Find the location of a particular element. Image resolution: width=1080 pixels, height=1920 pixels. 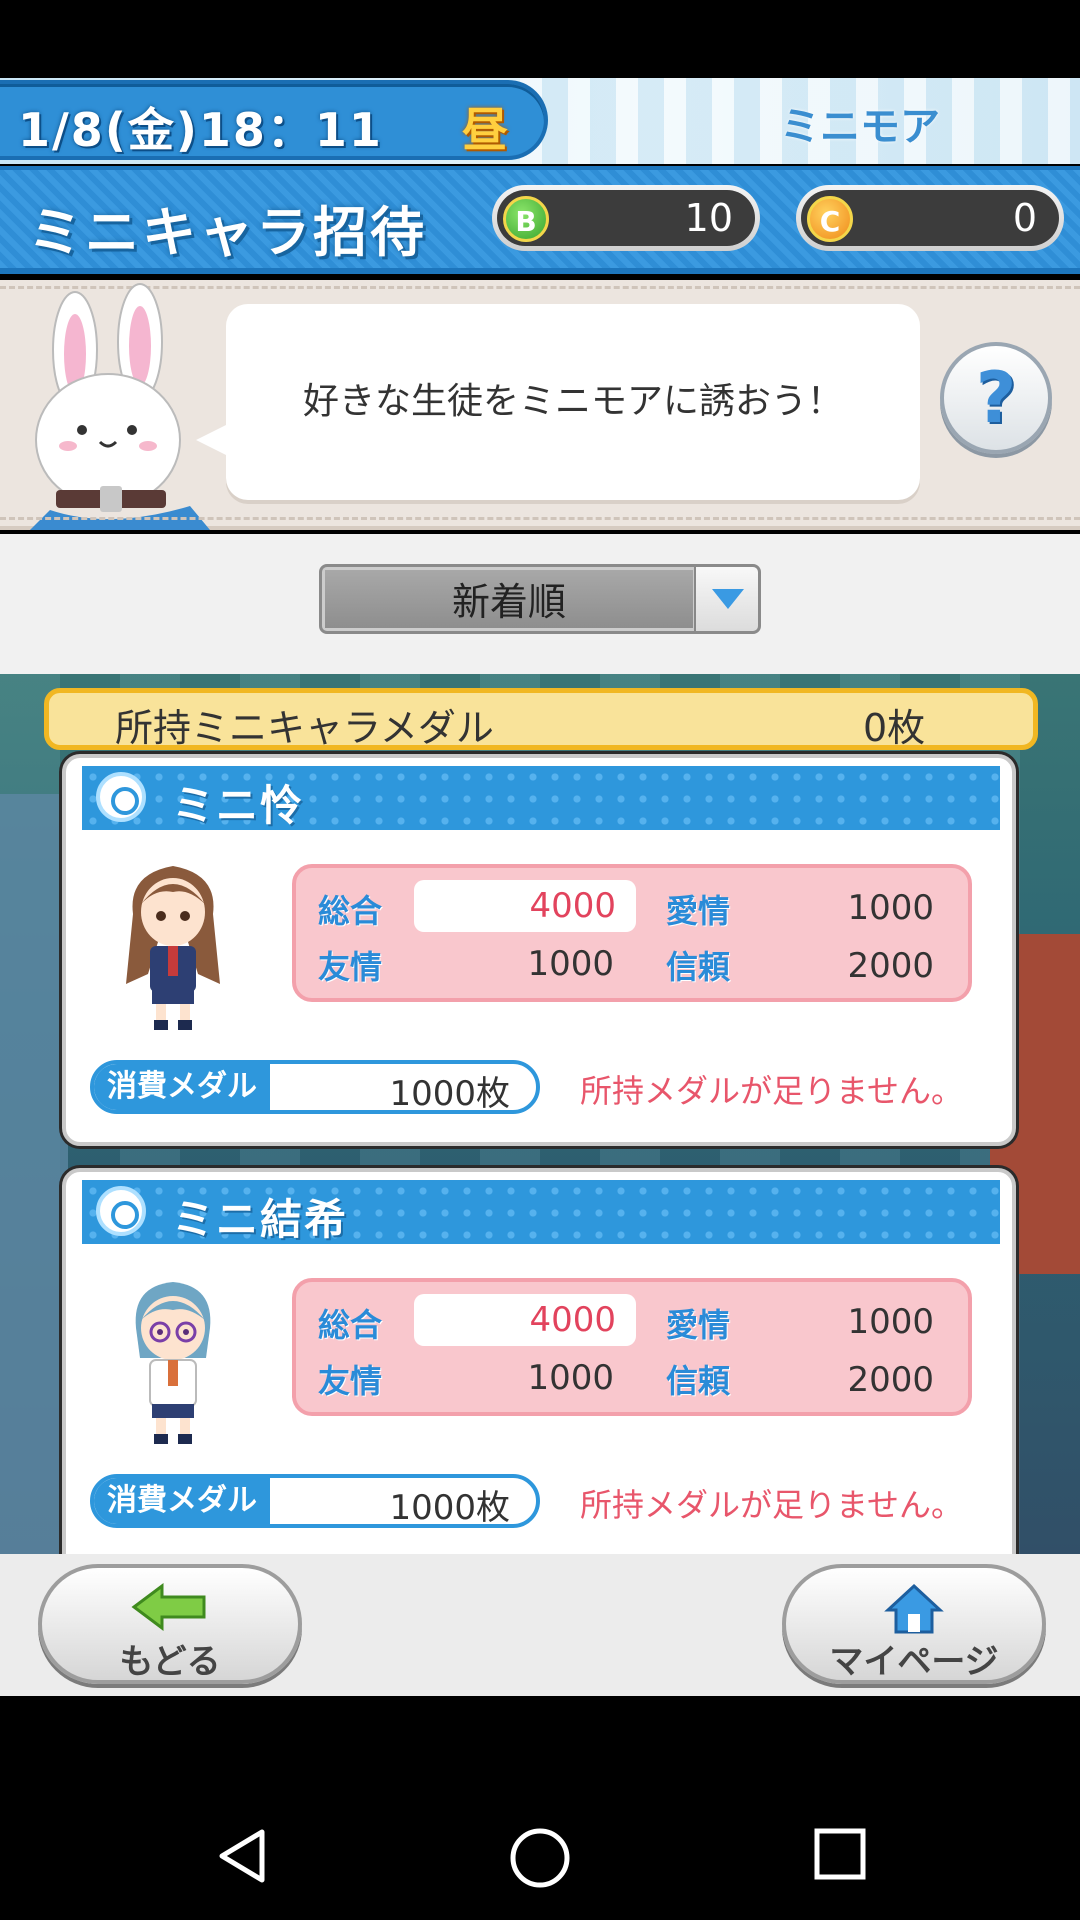

c-coin-icon: C is located at coordinates (830, 219).